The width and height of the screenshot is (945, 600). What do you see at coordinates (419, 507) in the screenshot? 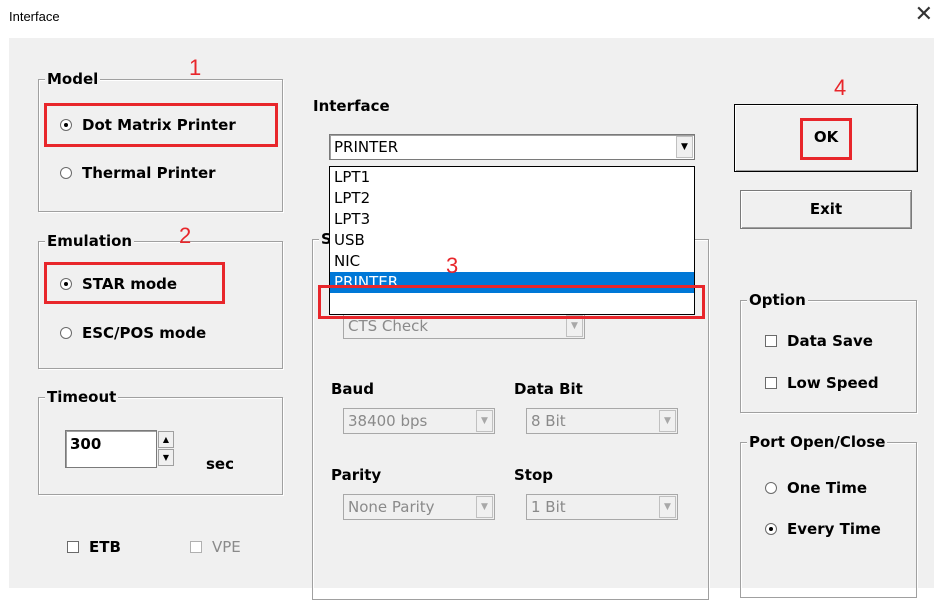
I see `parity-select: None Parity ▼` at bounding box center [419, 507].